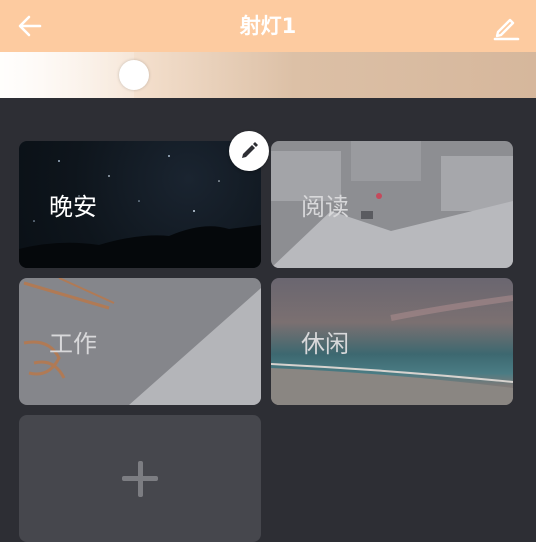 The width and height of the screenshot is (536, 542). I want to click on top-app-bar: 射灯1, so click(268, 26).